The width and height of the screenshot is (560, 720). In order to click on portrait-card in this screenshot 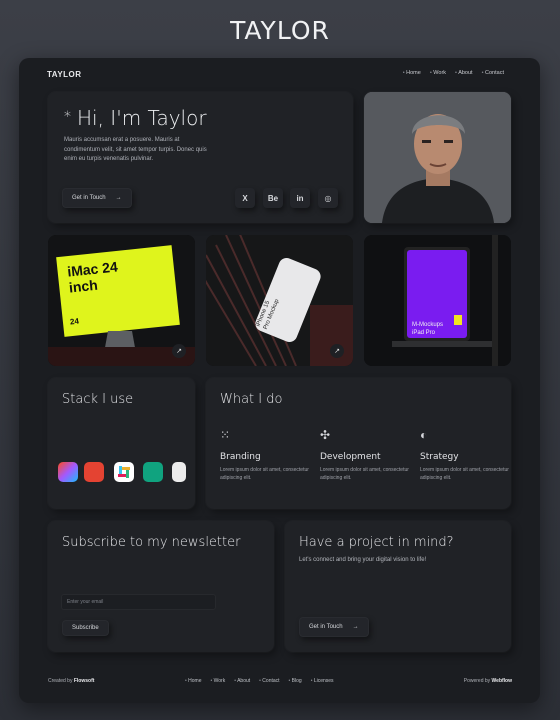, I will do `click(437, 157)`.